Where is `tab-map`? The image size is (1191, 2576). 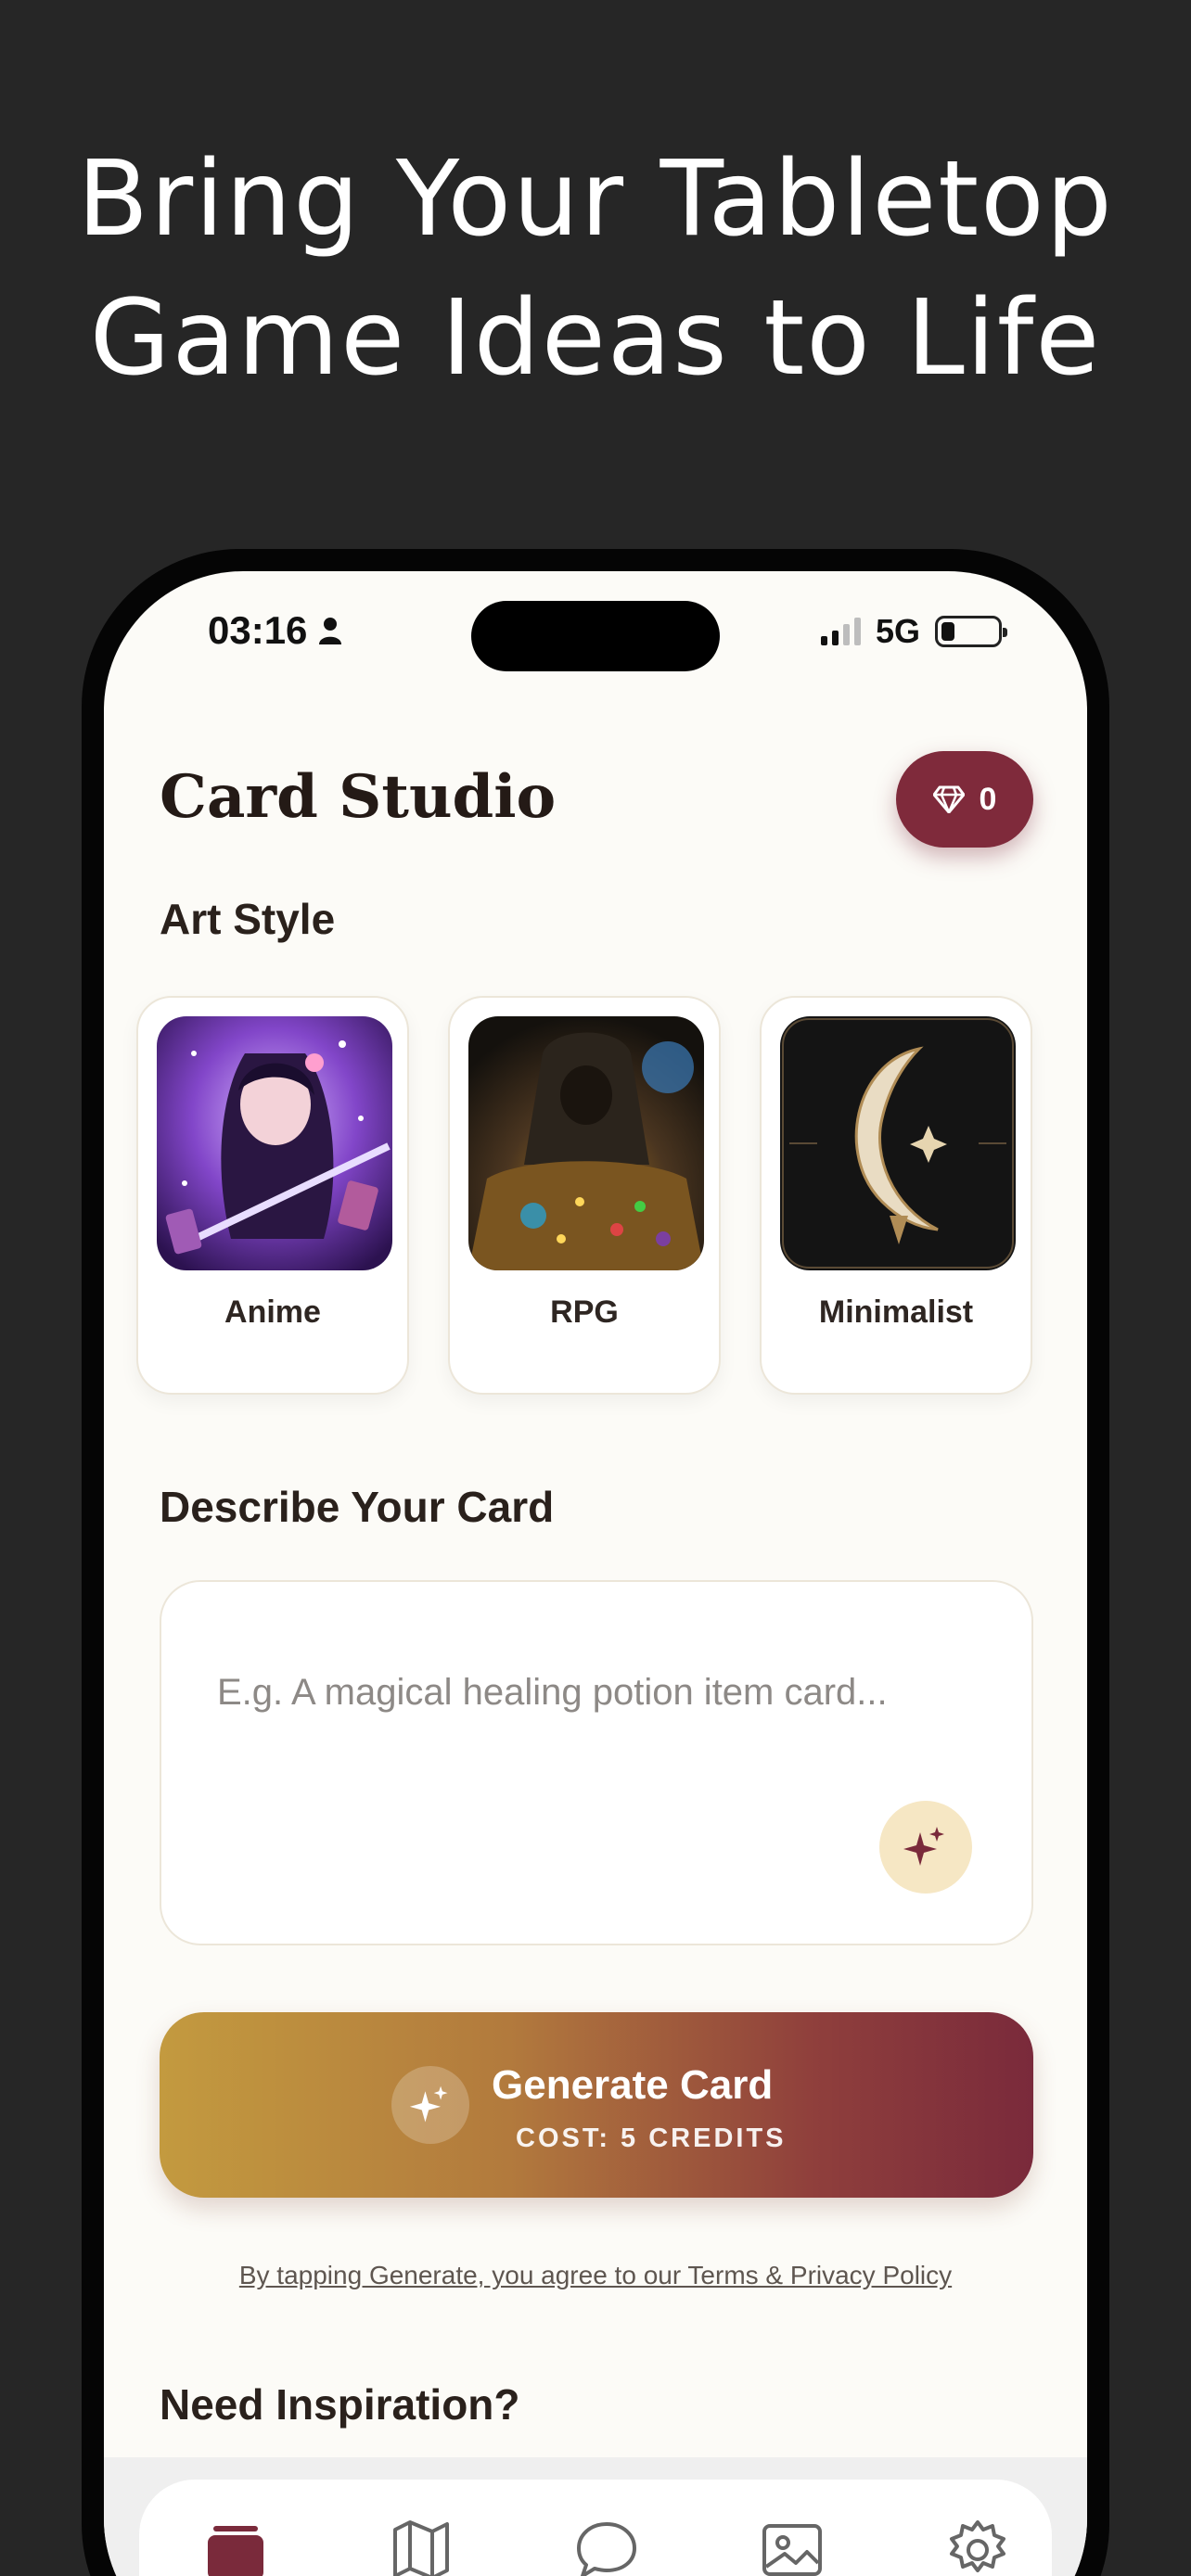 tab-map is located at coordinates (421, 2544).